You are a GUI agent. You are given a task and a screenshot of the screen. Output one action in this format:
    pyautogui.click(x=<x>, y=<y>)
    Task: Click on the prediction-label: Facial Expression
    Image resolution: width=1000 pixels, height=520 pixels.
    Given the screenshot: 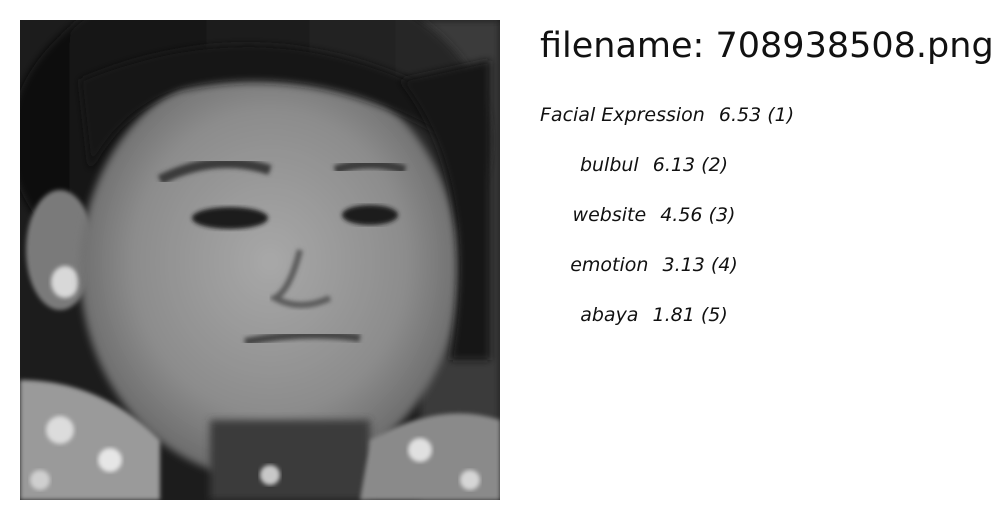 What is the action you would take?
    pyautogui.click(x=622, y=115)
    